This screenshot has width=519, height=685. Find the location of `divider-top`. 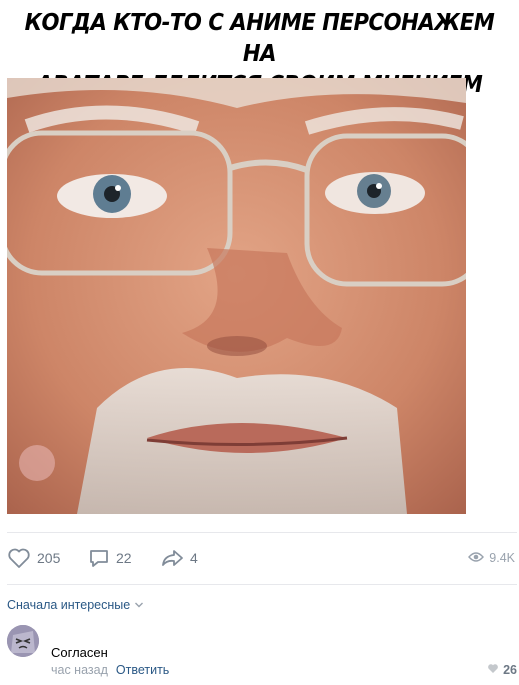

divider-top is located at coordinates (262, 532).